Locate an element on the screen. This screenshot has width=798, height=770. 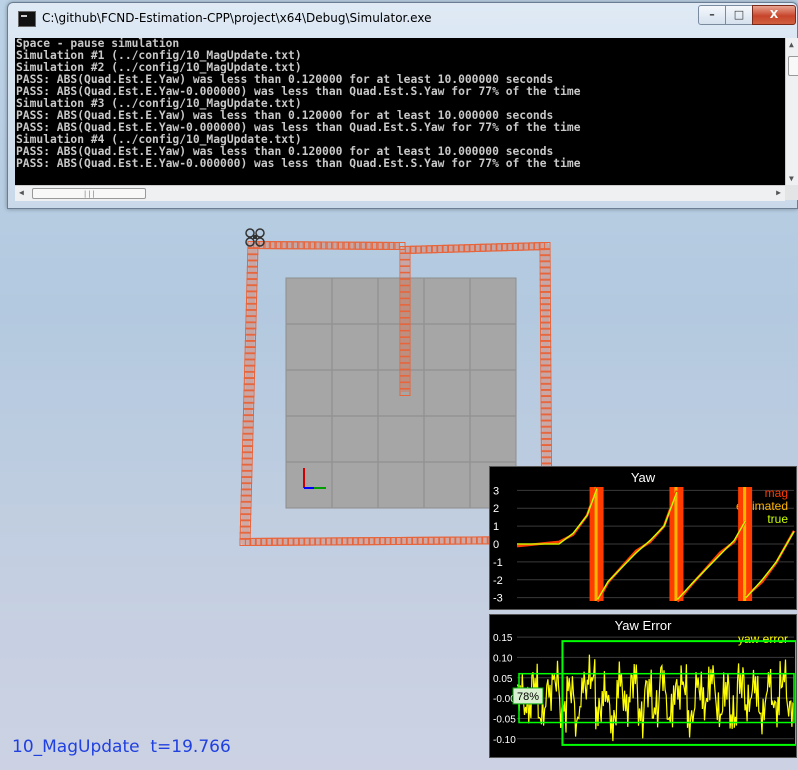
percent-label: 78% is located at coordinates (528, 697).